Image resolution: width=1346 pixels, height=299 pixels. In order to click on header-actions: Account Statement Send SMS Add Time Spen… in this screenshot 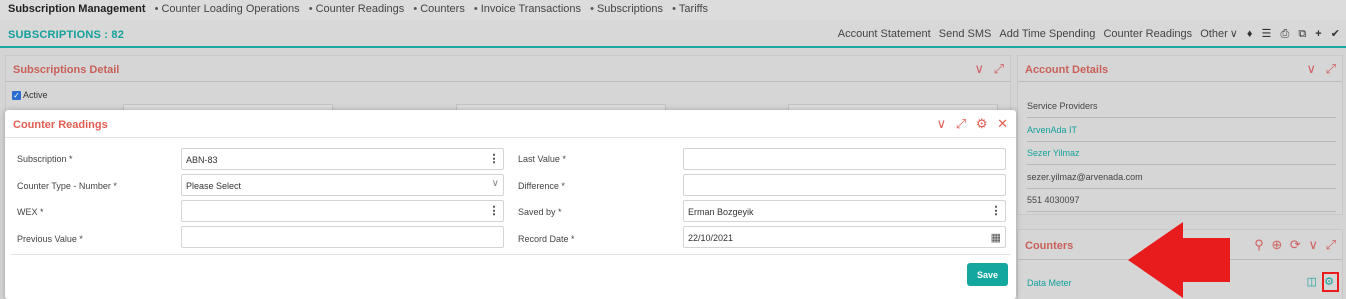, I will do `click(1086, 34)`.